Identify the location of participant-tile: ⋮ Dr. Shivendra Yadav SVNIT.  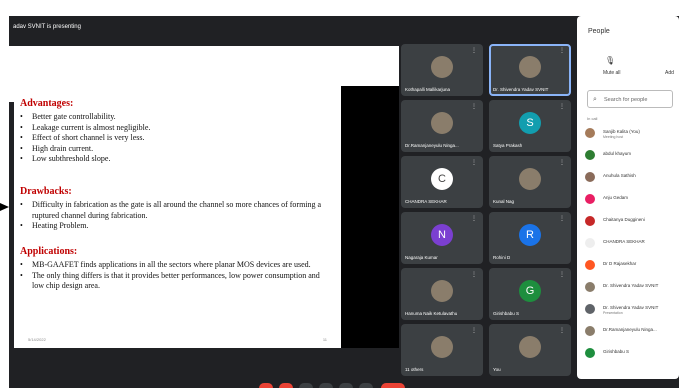
(530, 70).